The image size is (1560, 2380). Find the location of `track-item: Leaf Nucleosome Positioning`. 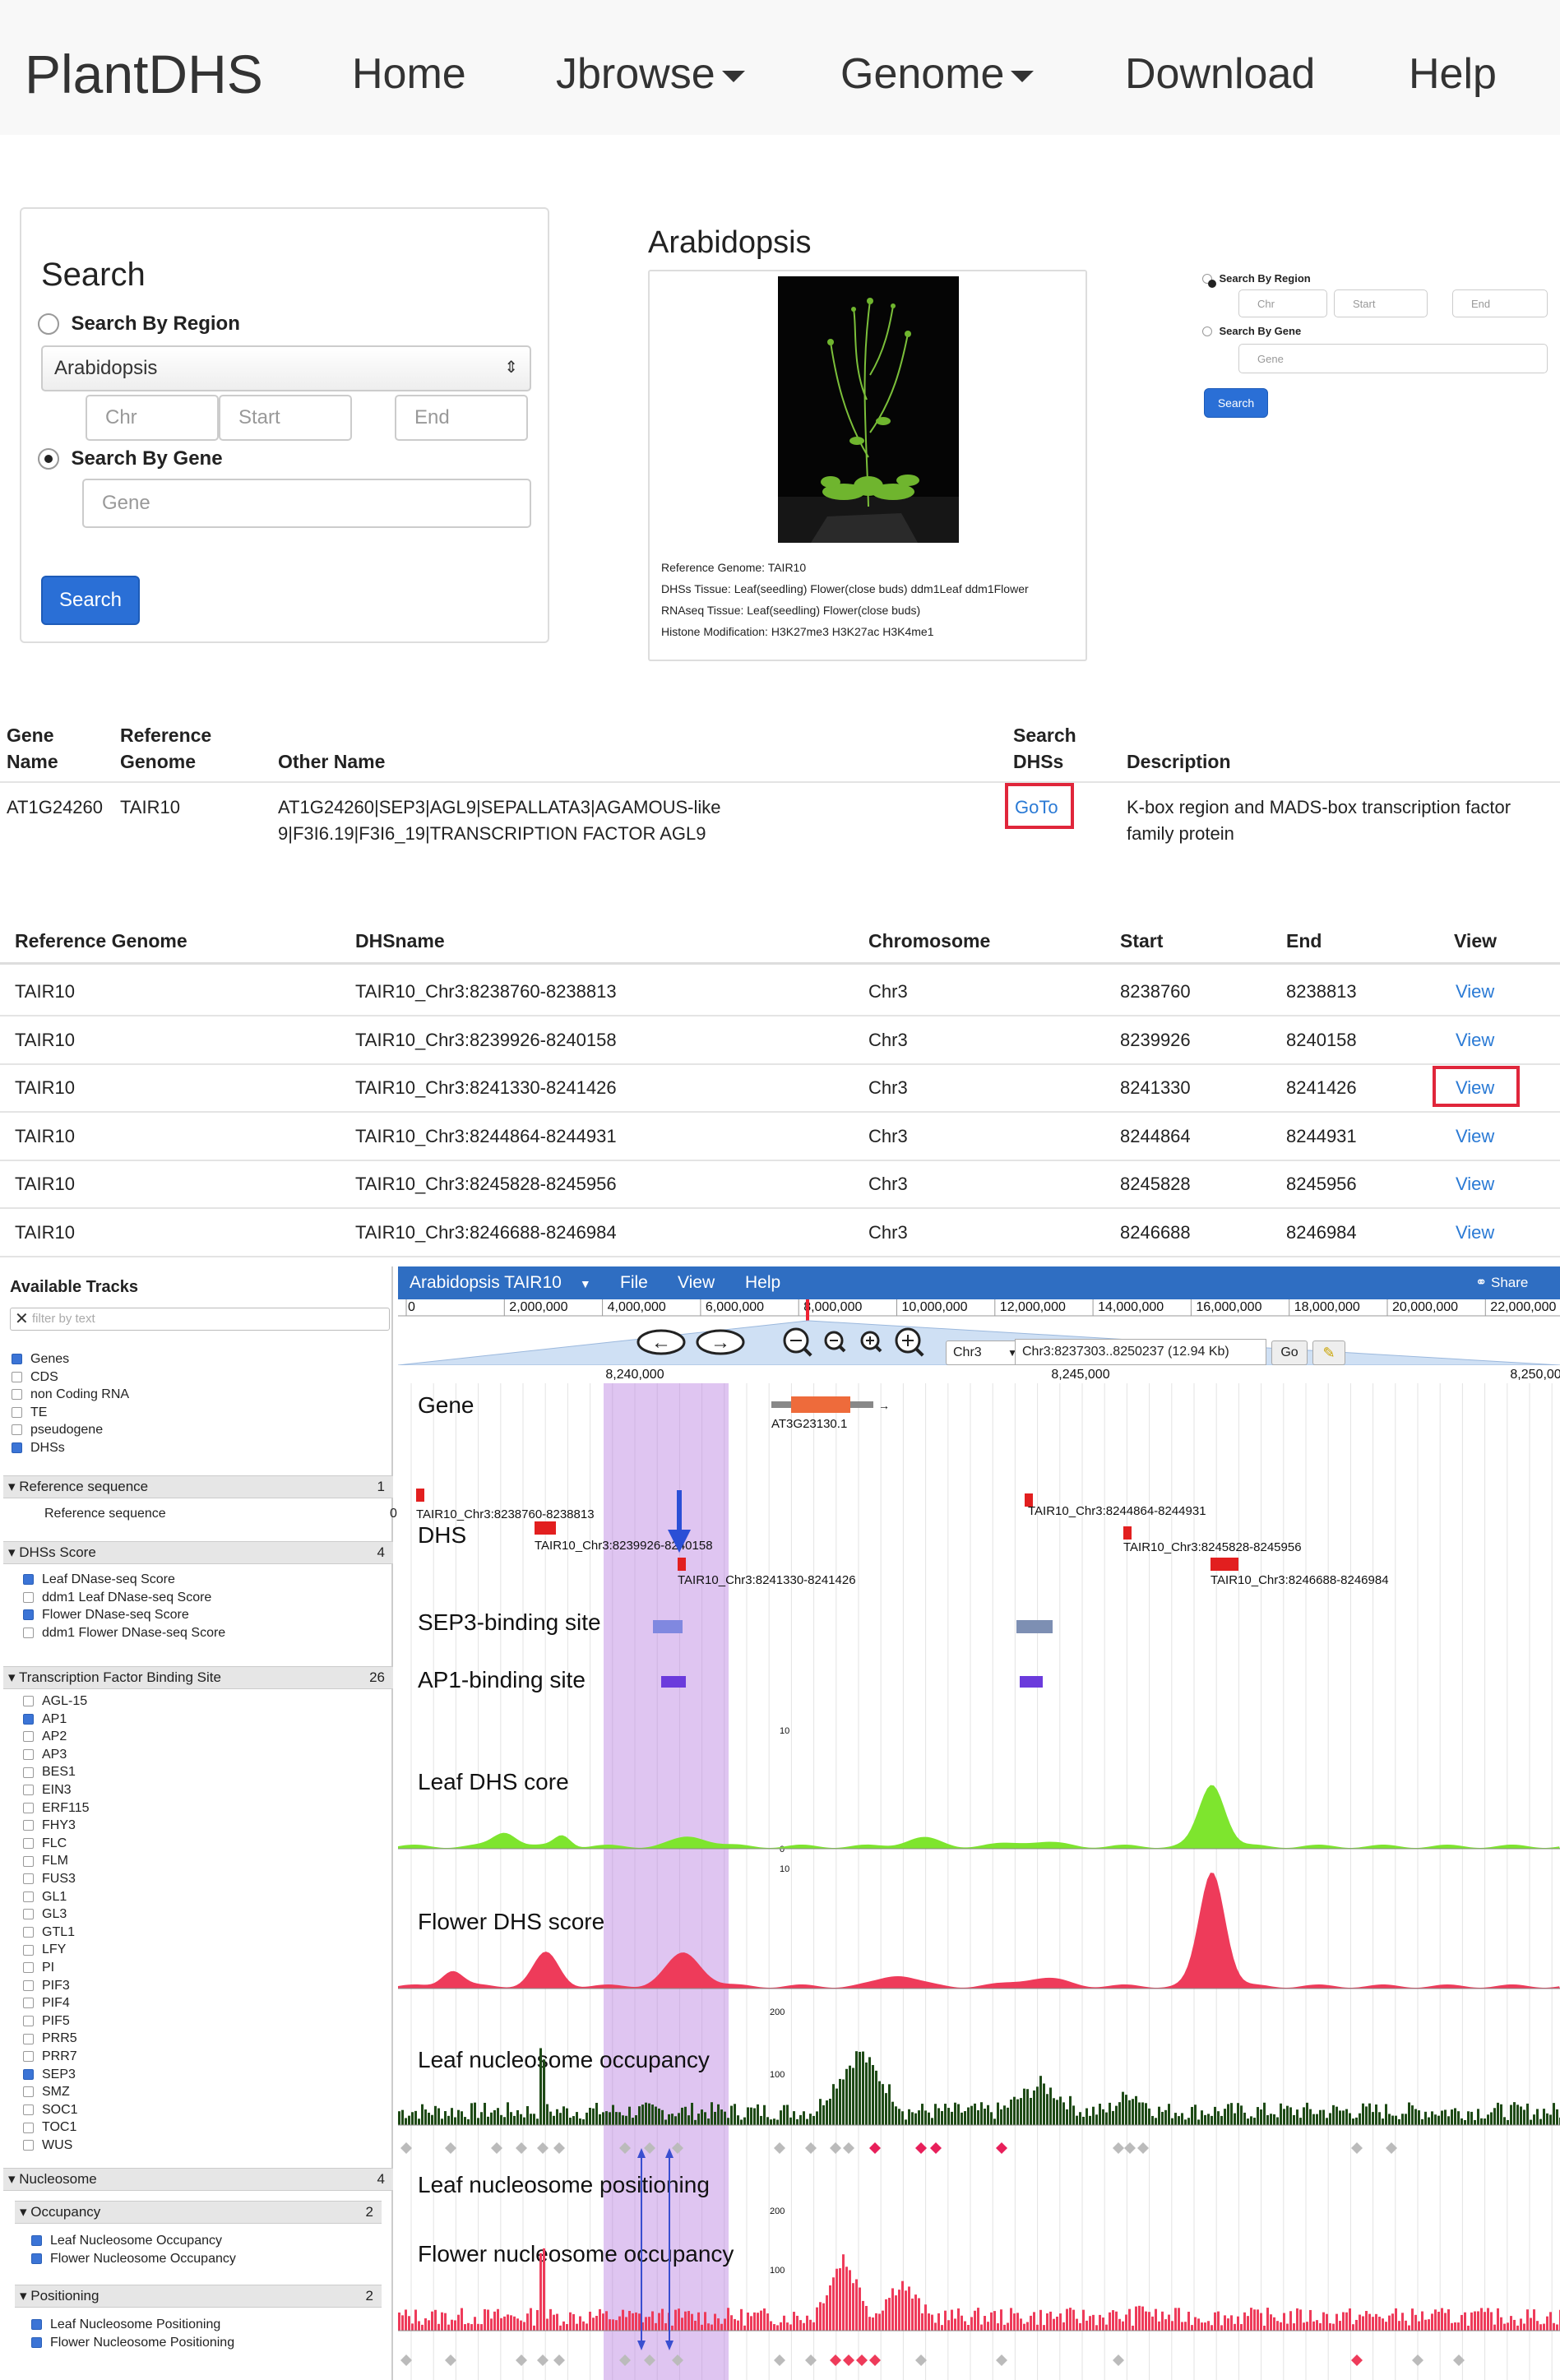

track-item: Leaf Nucleosome Positioning is located at coordinates (125, 2324).